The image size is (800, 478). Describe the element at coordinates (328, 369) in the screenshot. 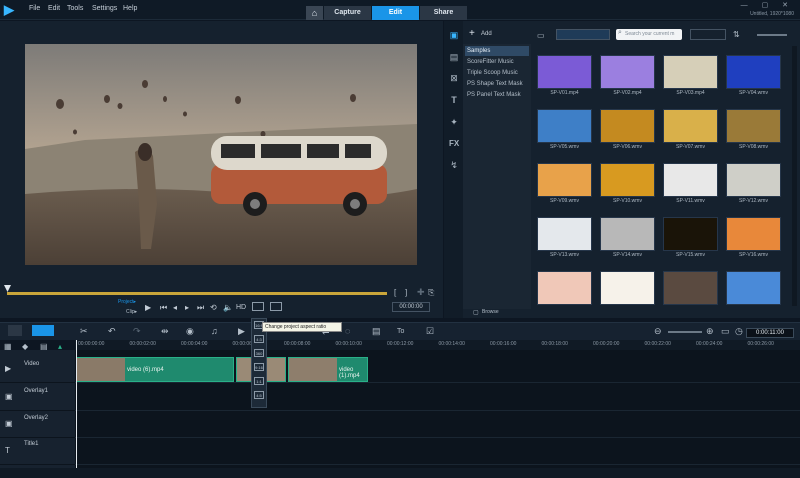

I see `clip-video-1: video (1).mp4` at that location.